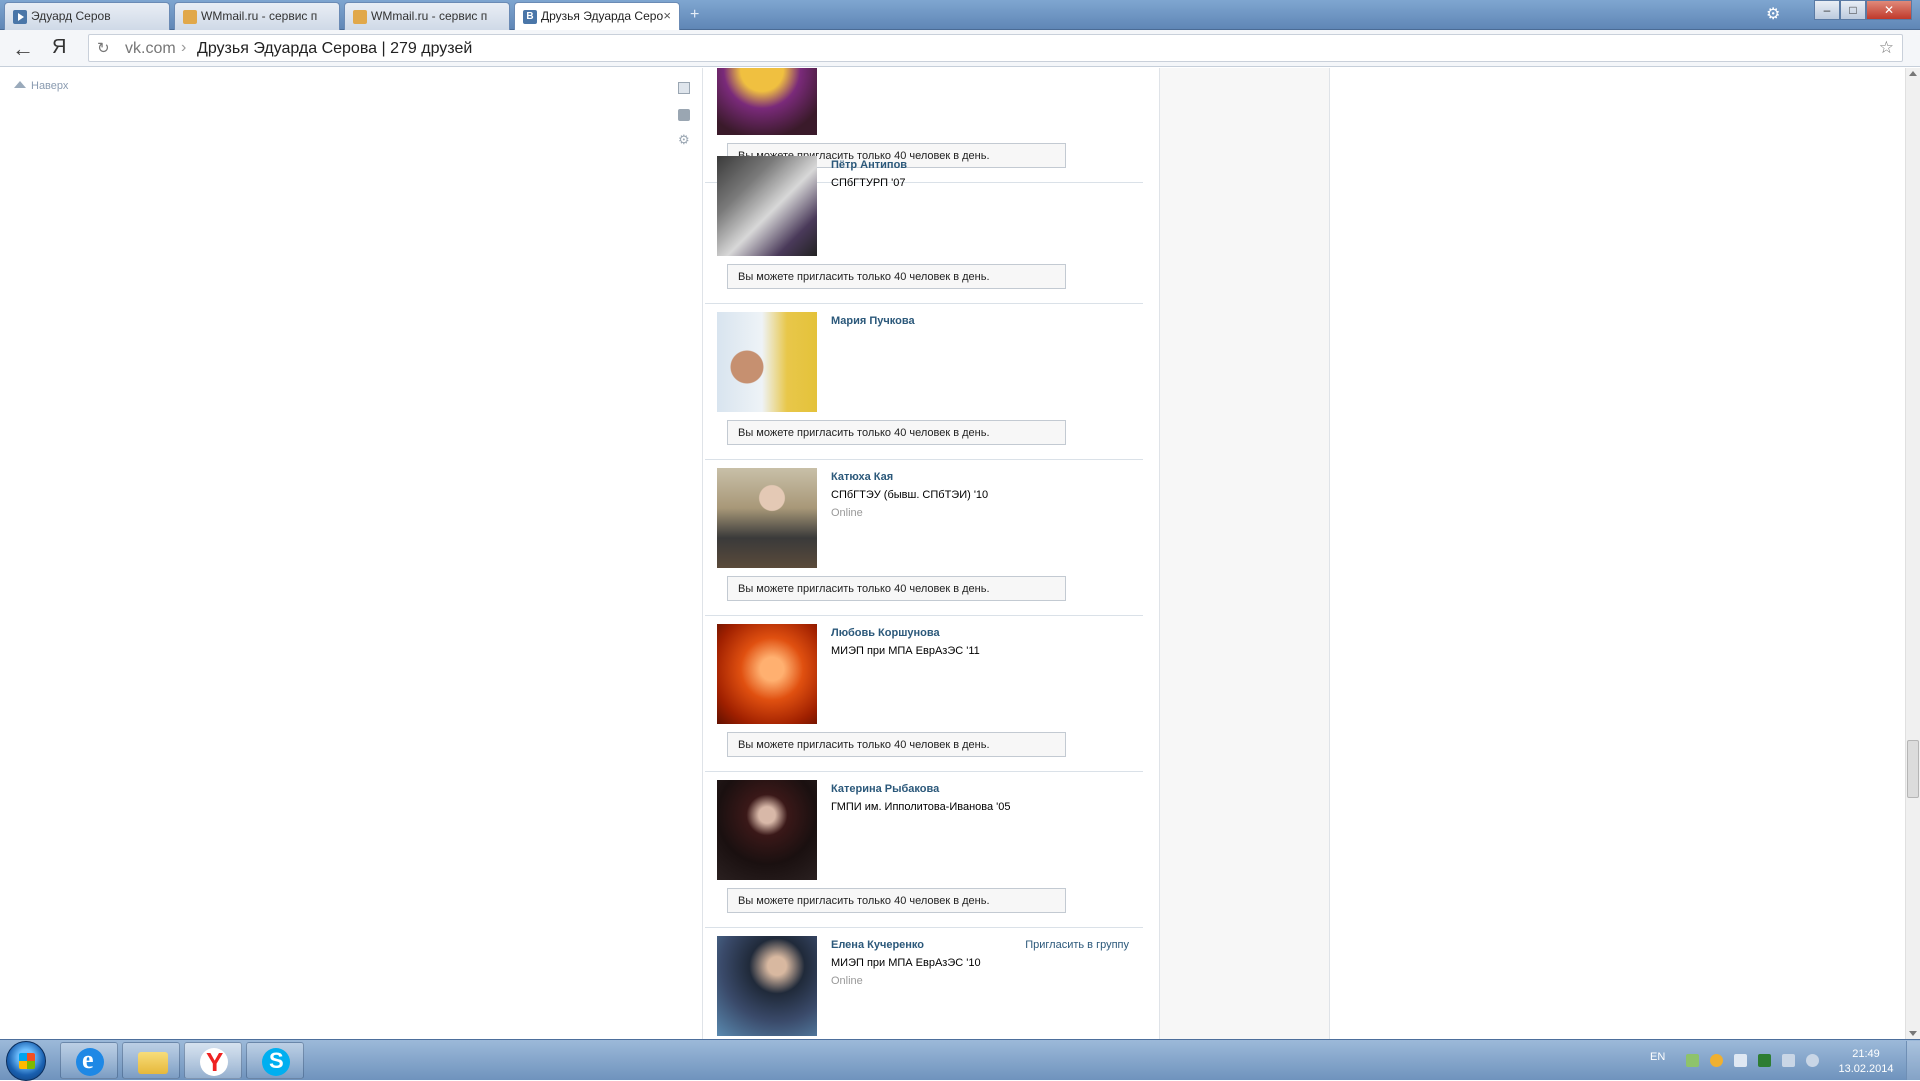 The width and height of the screenshot is (1920, 1081). I want to click on reload-icon: ↻, so click(103, 48).